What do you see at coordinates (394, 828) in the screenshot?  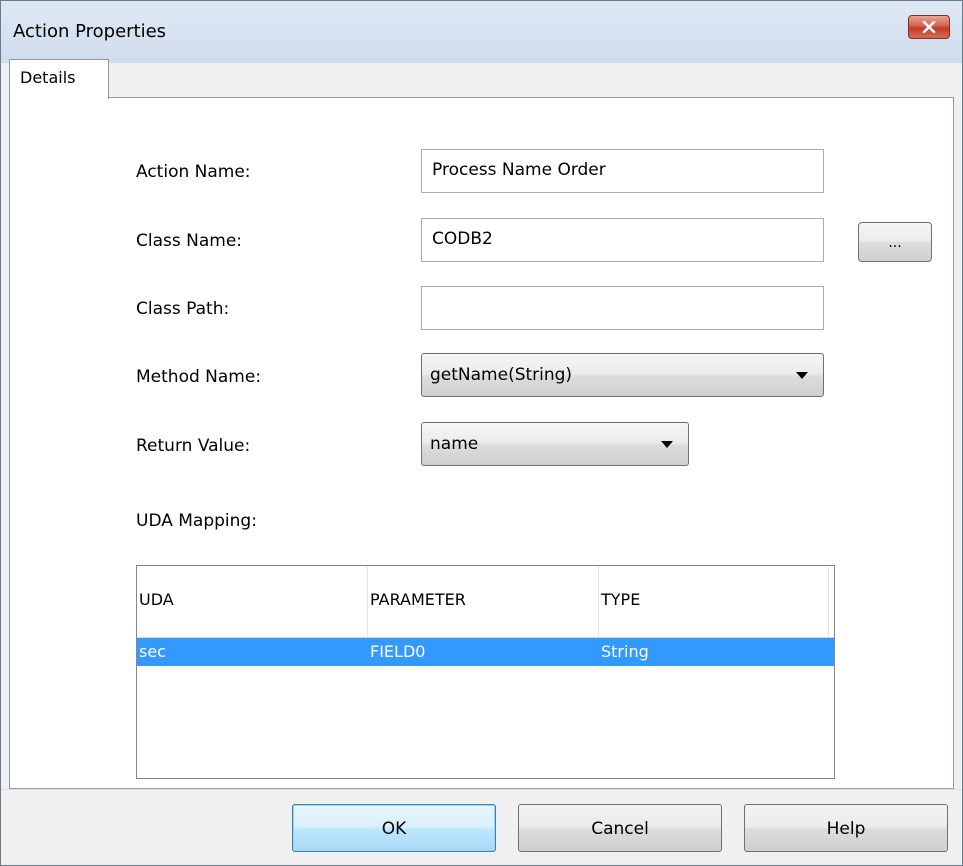 I see `ok-button: OK` at bounding box center [394, 828].